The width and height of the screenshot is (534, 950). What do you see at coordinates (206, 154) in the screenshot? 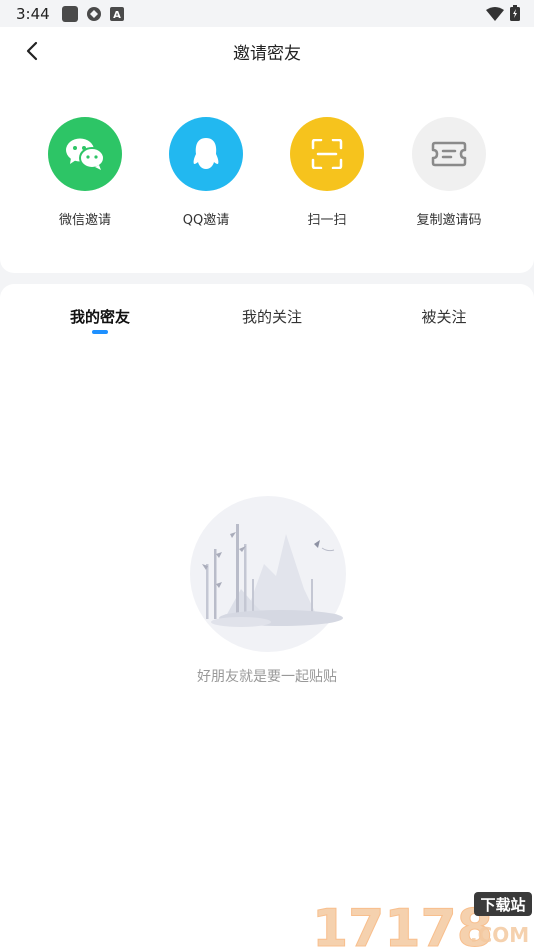
I see `qq-icon` at bounding box center [206, 154].